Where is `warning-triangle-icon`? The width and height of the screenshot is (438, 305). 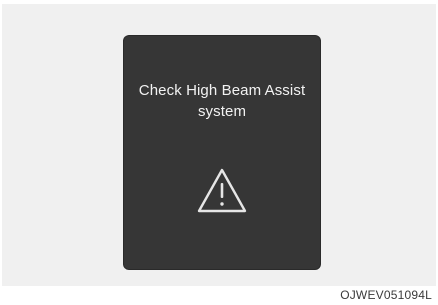
warning-triangle-icon is located at coordinates (222, 190).